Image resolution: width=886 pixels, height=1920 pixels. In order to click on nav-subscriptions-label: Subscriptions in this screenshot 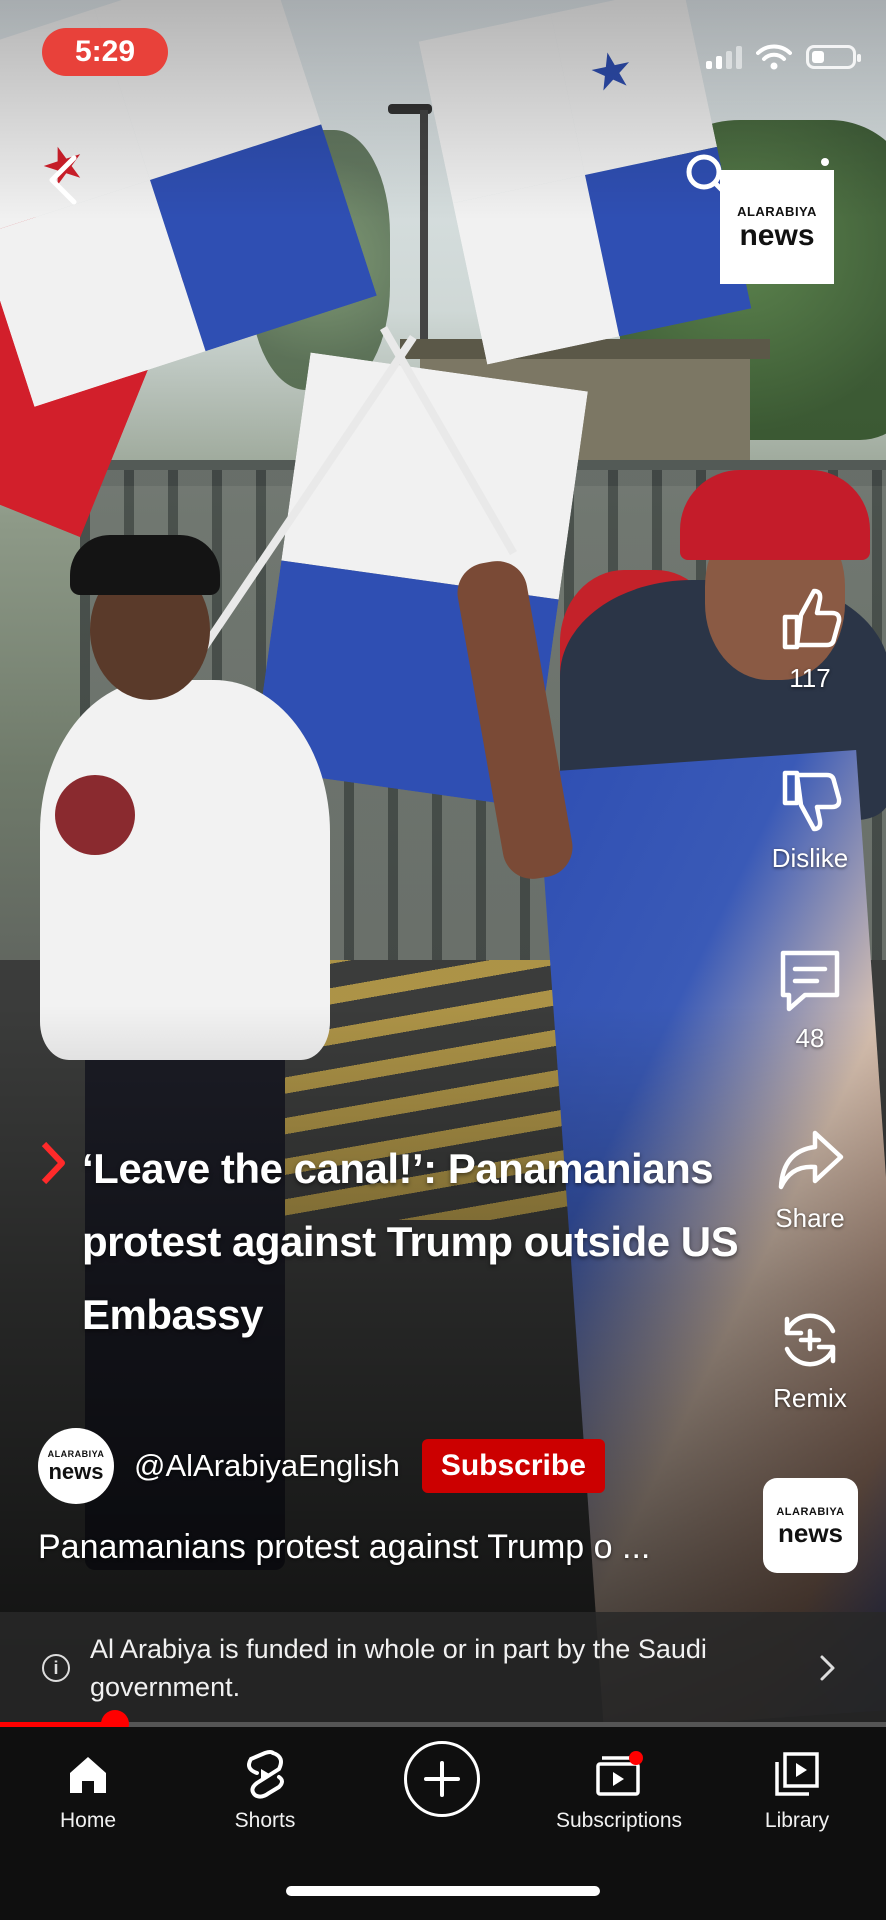, I will do `click(619, 1820)`.